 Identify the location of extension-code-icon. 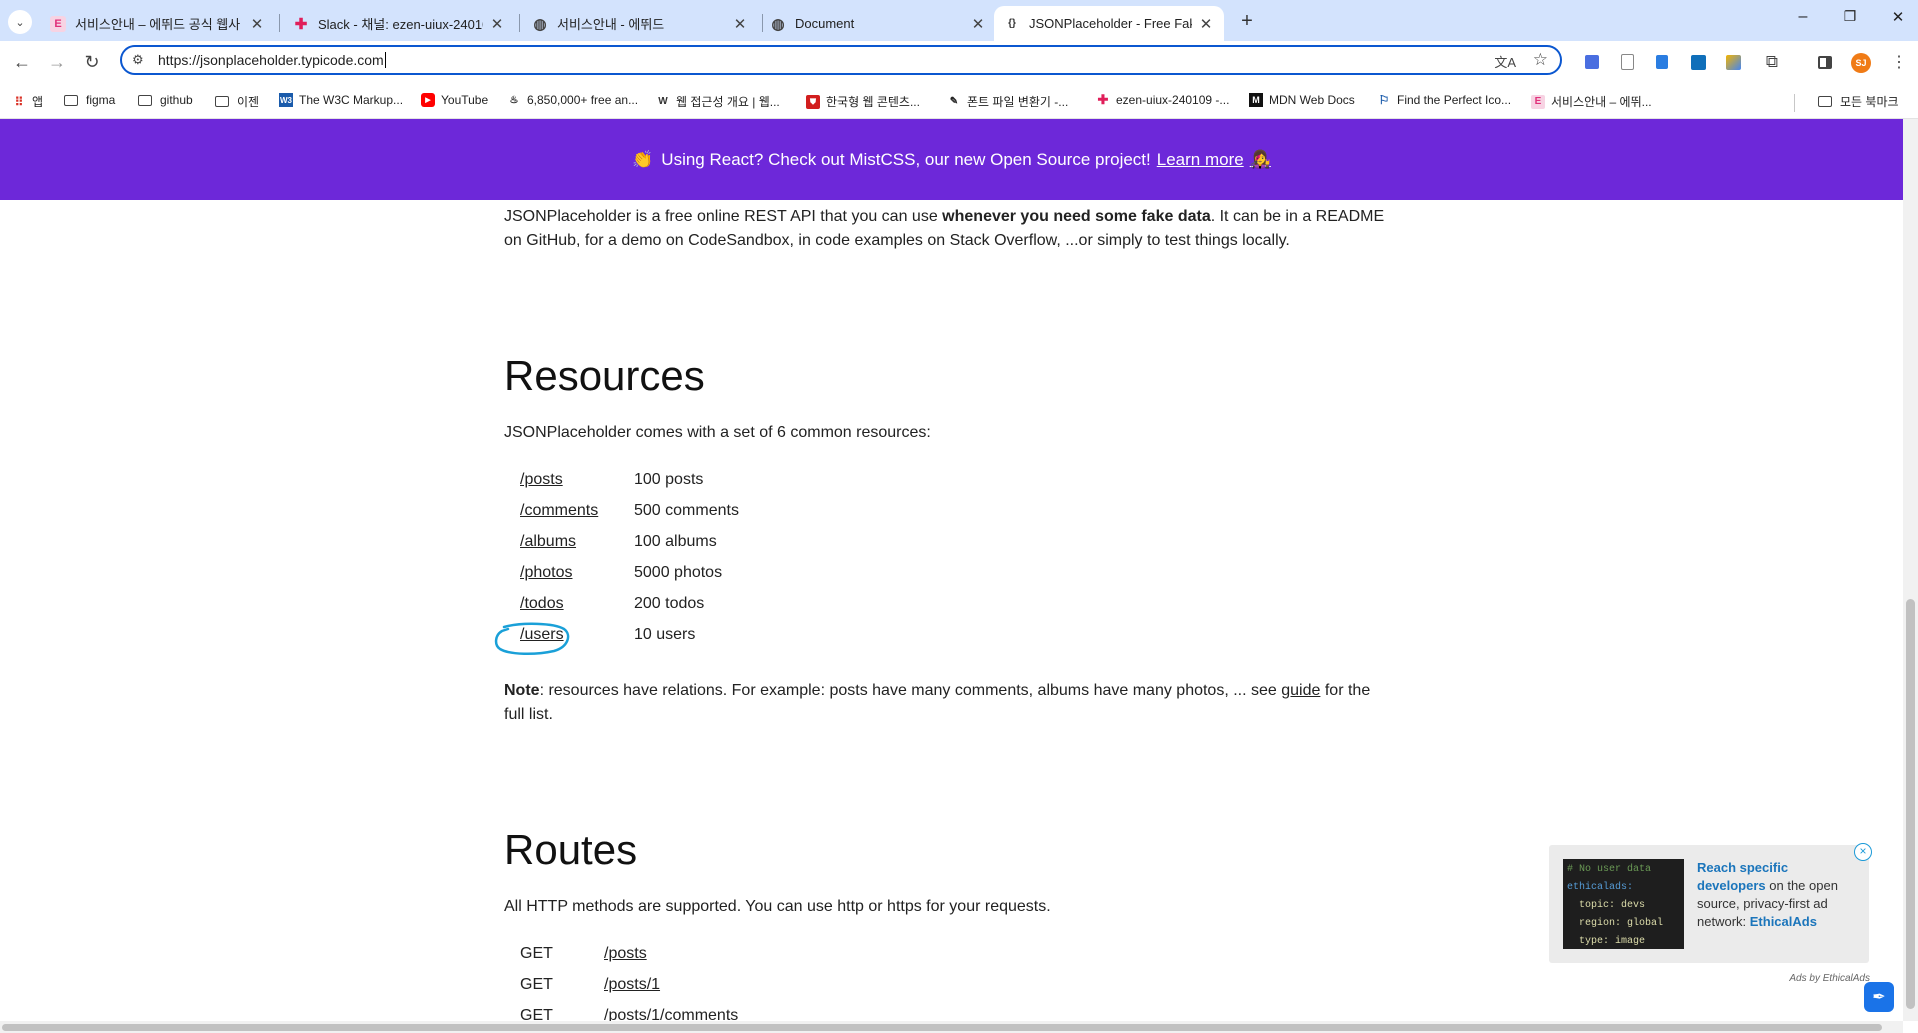
(1698, 62).